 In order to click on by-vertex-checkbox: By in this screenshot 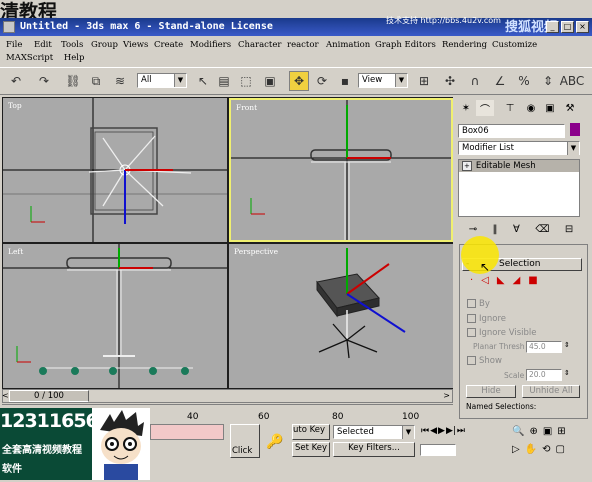, I will do `click(478, 304)`.